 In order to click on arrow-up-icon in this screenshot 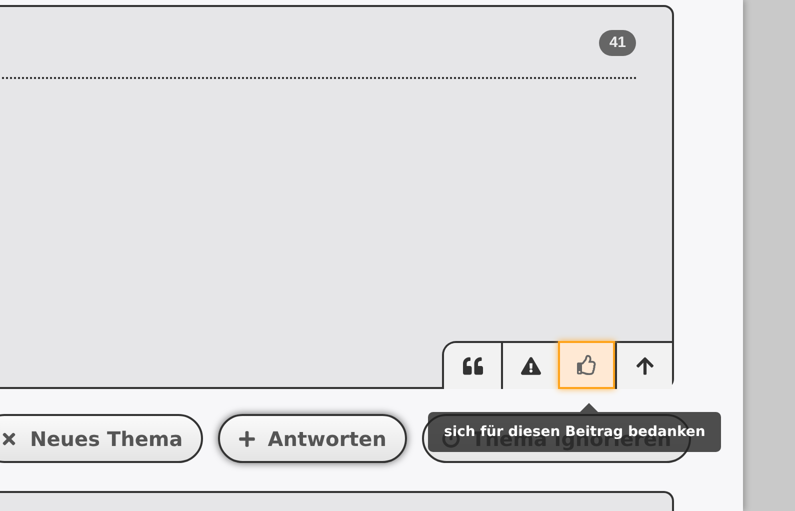, I will do `click(644, 366)`.